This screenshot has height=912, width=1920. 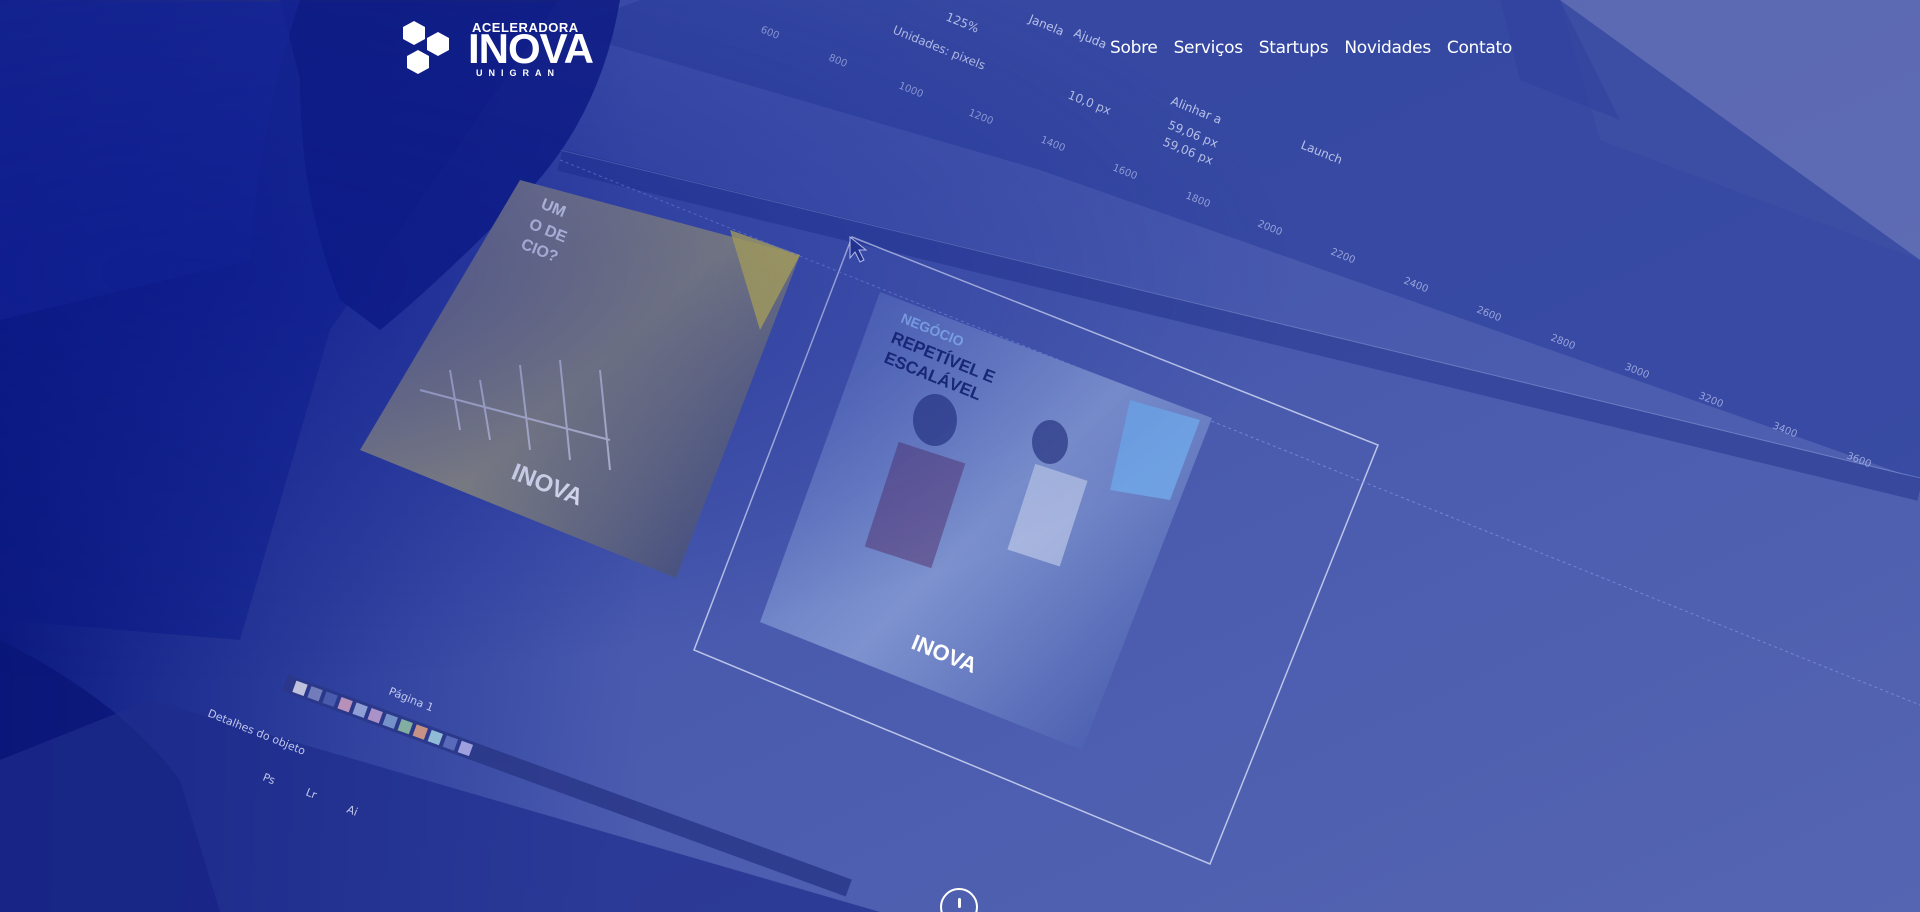 I want to click on brand-logo: ACELERADORA INOVA UNIGRAN, so click(x=503, y=49).